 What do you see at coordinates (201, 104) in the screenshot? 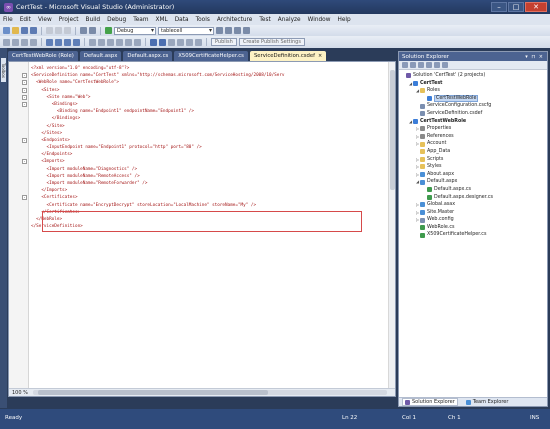
I see `code-line: - <Bindings>` at bounding box center [201, 104].